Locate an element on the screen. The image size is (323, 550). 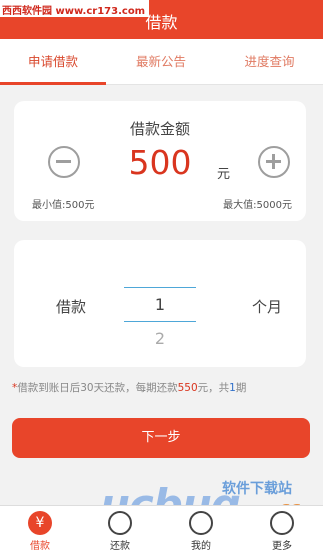
nav-item-loan: ¥ 借款 is located at coordinates (40, 528).